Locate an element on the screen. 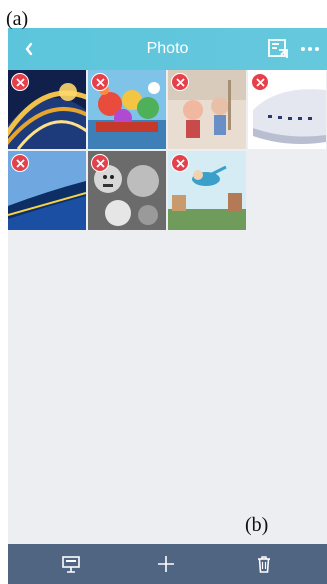 This screenshot has width=327, height=584. bottom-toolbar is located at coordinates (167, 564).